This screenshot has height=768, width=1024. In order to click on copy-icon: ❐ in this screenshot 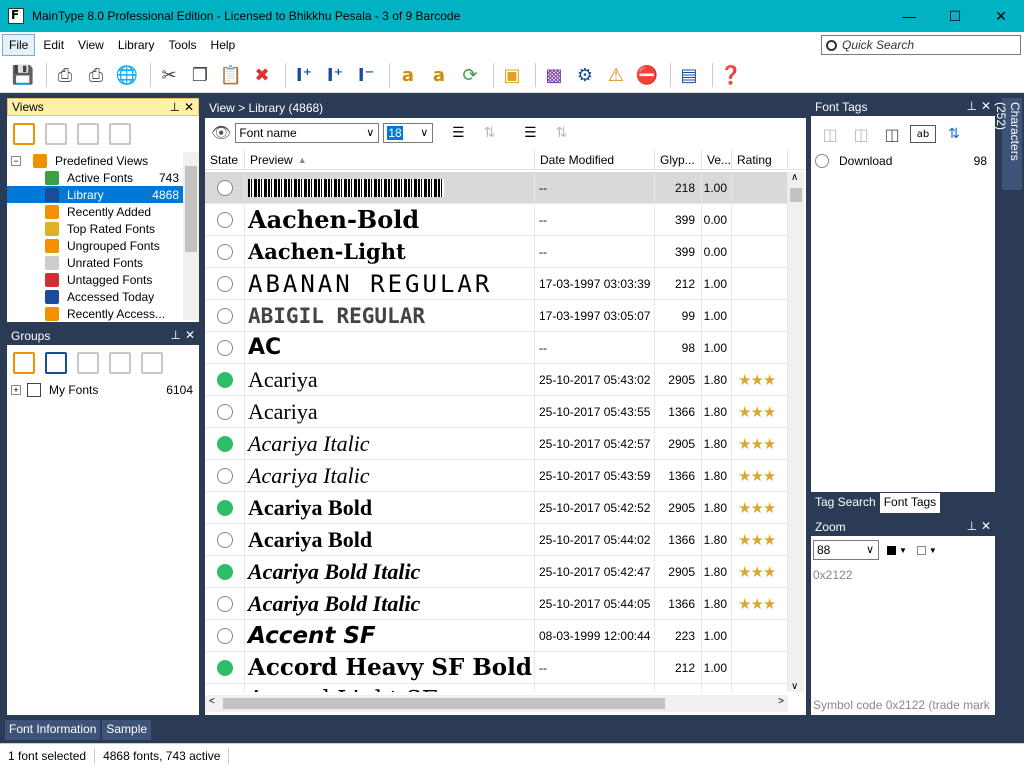, I will do `click(200, 75)`.